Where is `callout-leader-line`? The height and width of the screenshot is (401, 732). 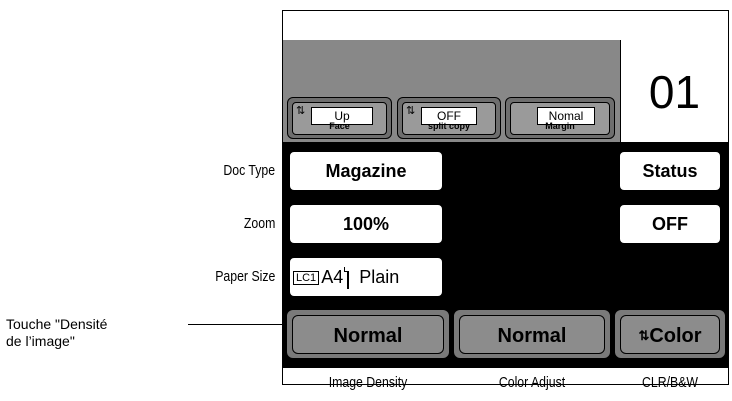 callout-leader-line is located at coordinates (236, 324).